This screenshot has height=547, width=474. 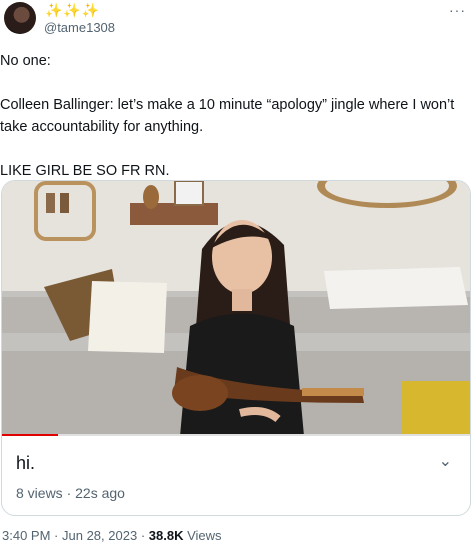 What do you see at coordinates (30, 435) in the screenshot?
I see `video-progress-fill` at bounding box center [30, 435].